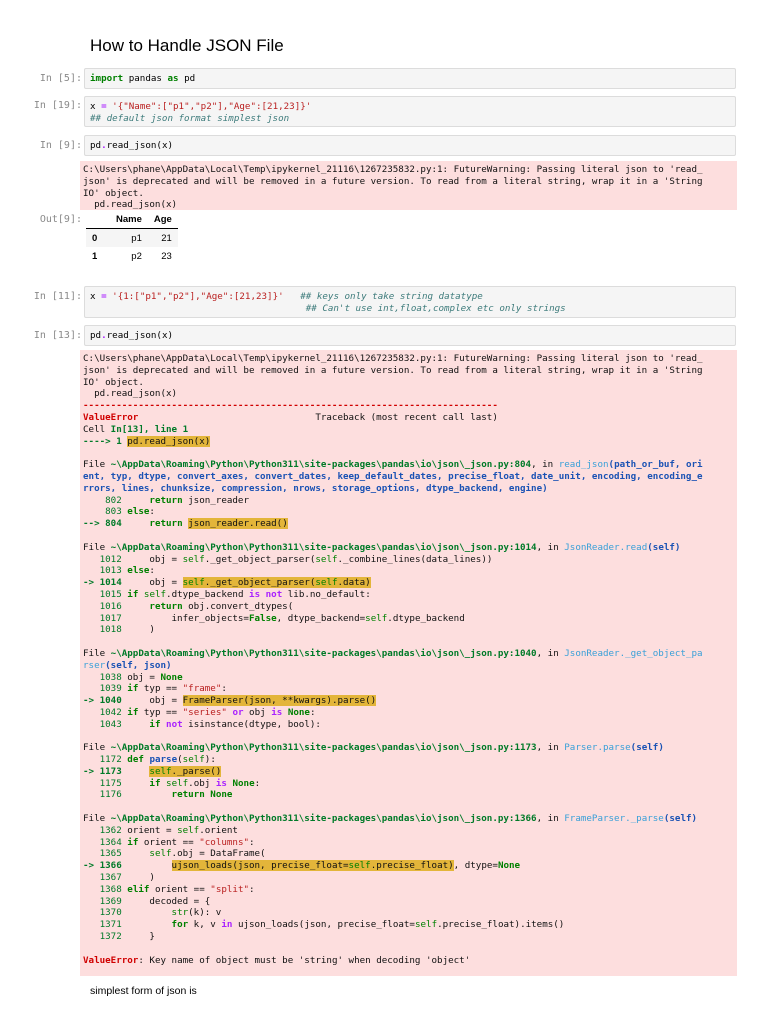 Image resolution: width=768 pixels, height=1024 pixels. I want to click on table-header: Age, so click(162, 219).